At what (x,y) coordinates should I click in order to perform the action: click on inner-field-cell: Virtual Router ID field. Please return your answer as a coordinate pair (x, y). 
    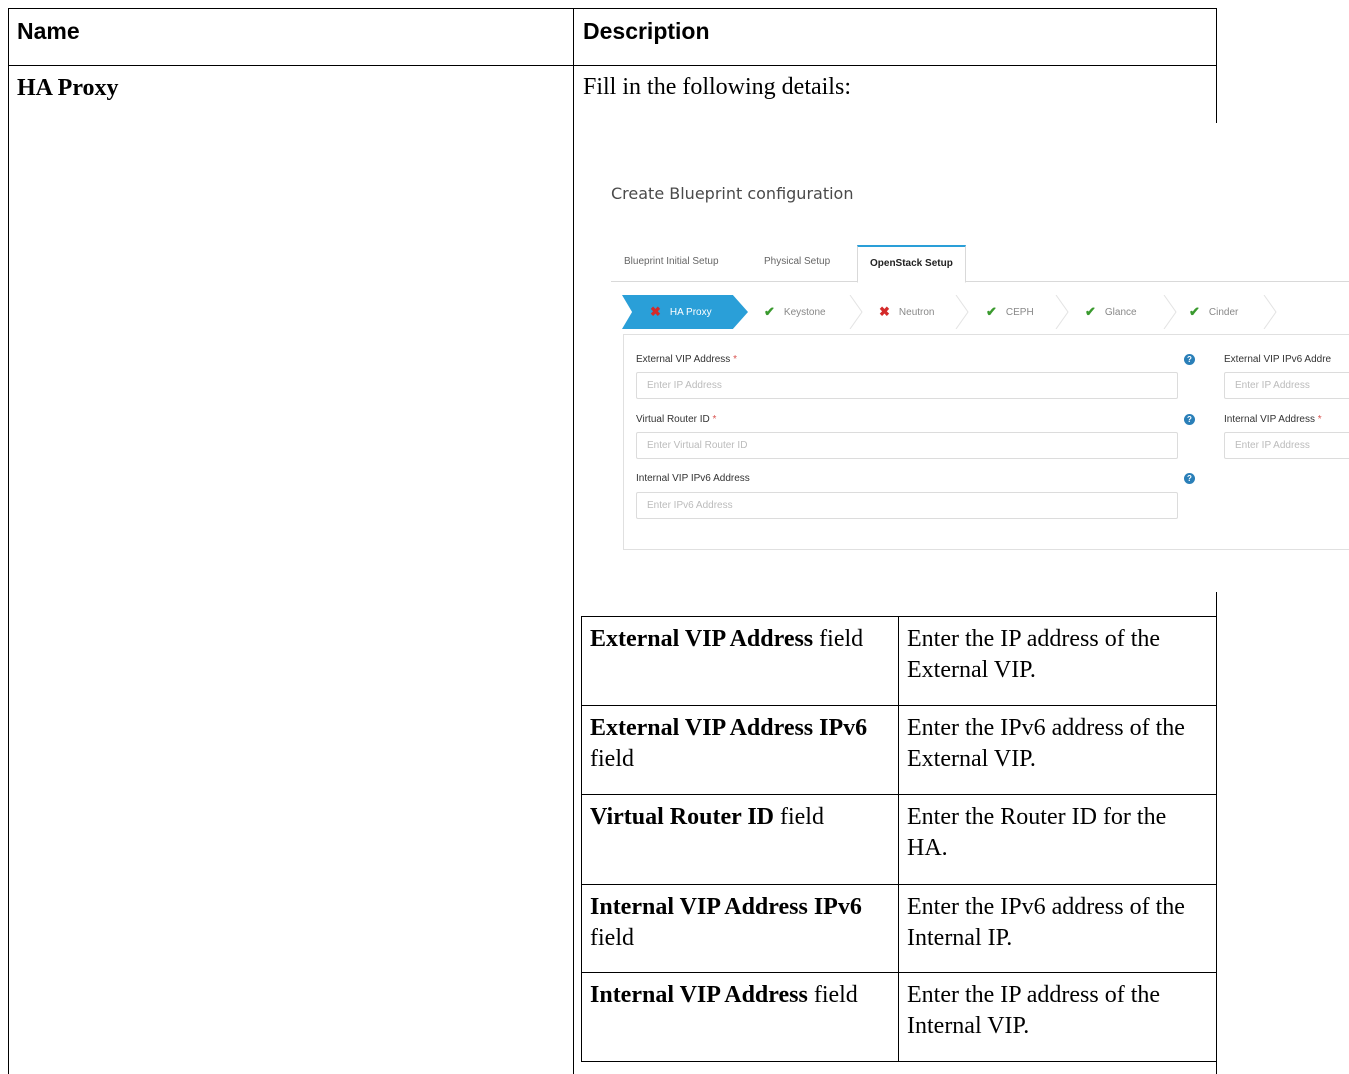
    Looking at the image, I should click on (707, 817).